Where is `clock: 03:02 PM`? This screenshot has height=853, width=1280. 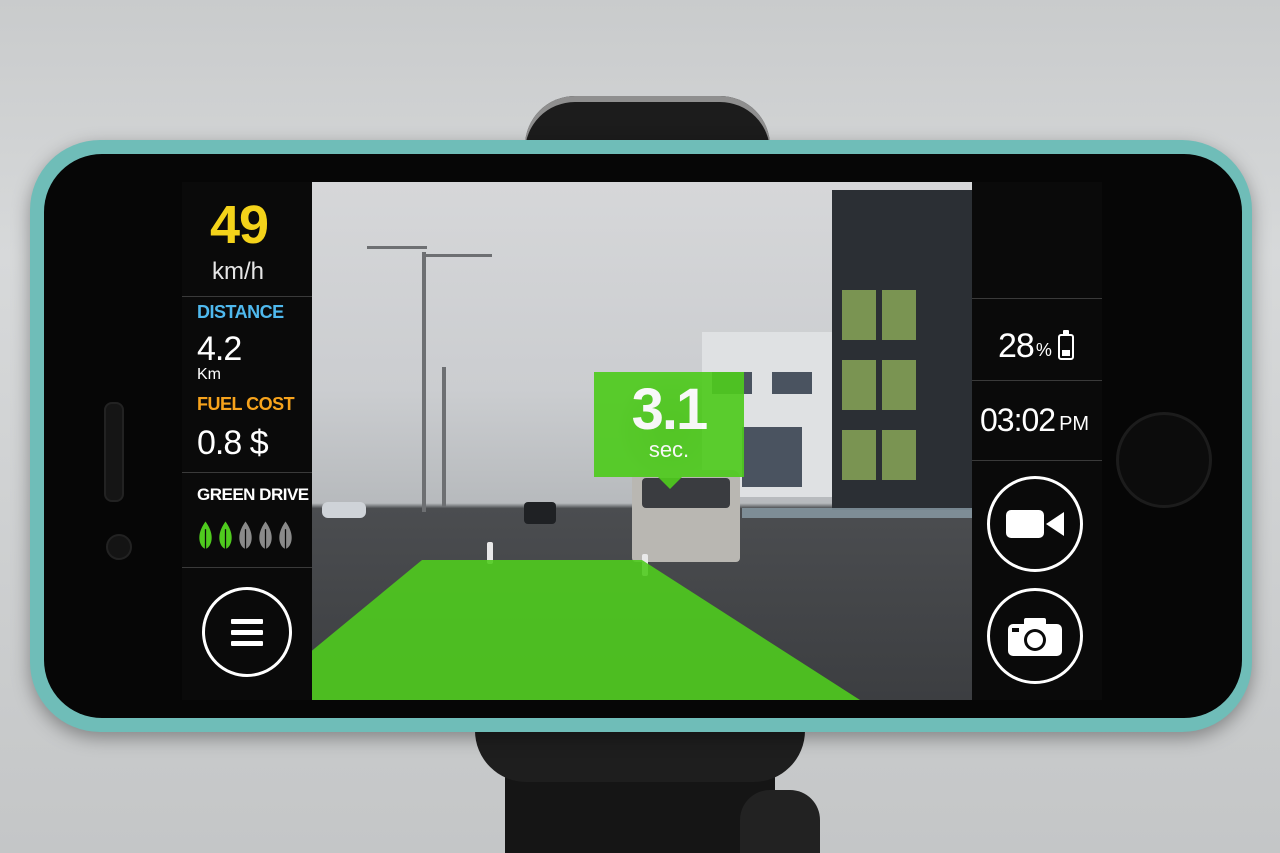 clock: 03:02 PM is located at coordinates (1034, 420).